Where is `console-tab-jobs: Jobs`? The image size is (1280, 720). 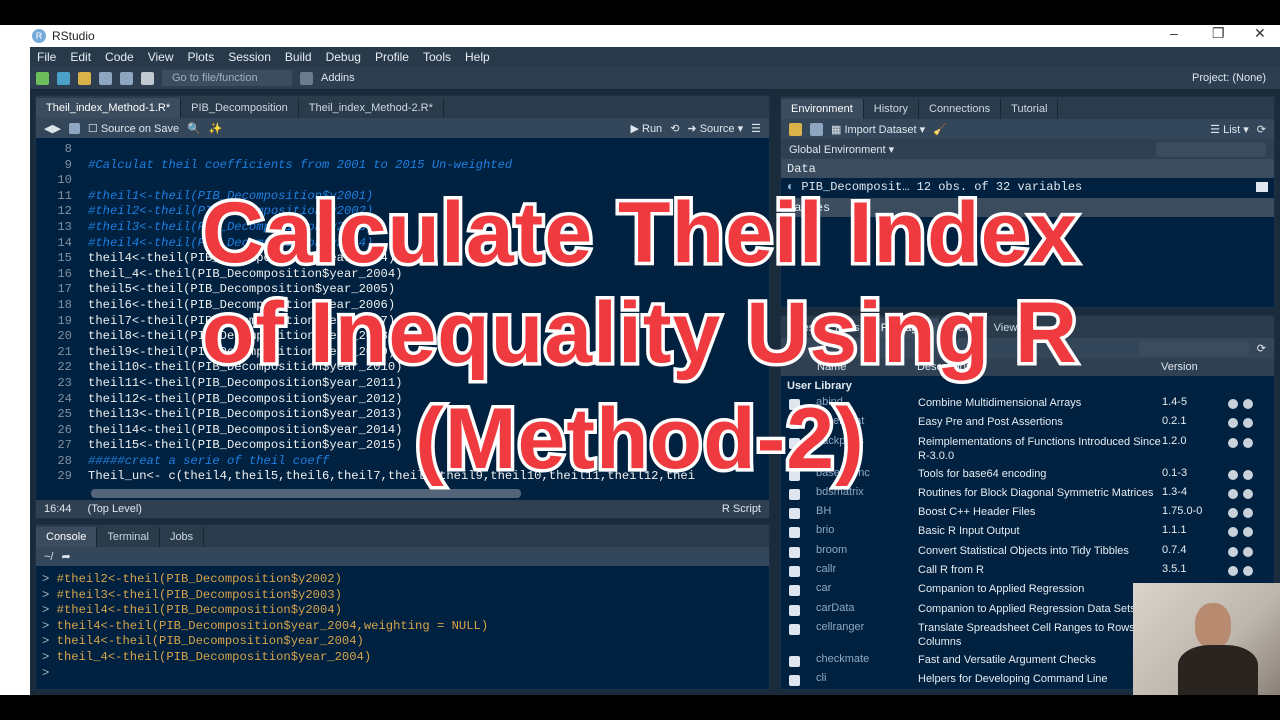
console-tab-jobs: Jobs is located at coordinates (182, 537).